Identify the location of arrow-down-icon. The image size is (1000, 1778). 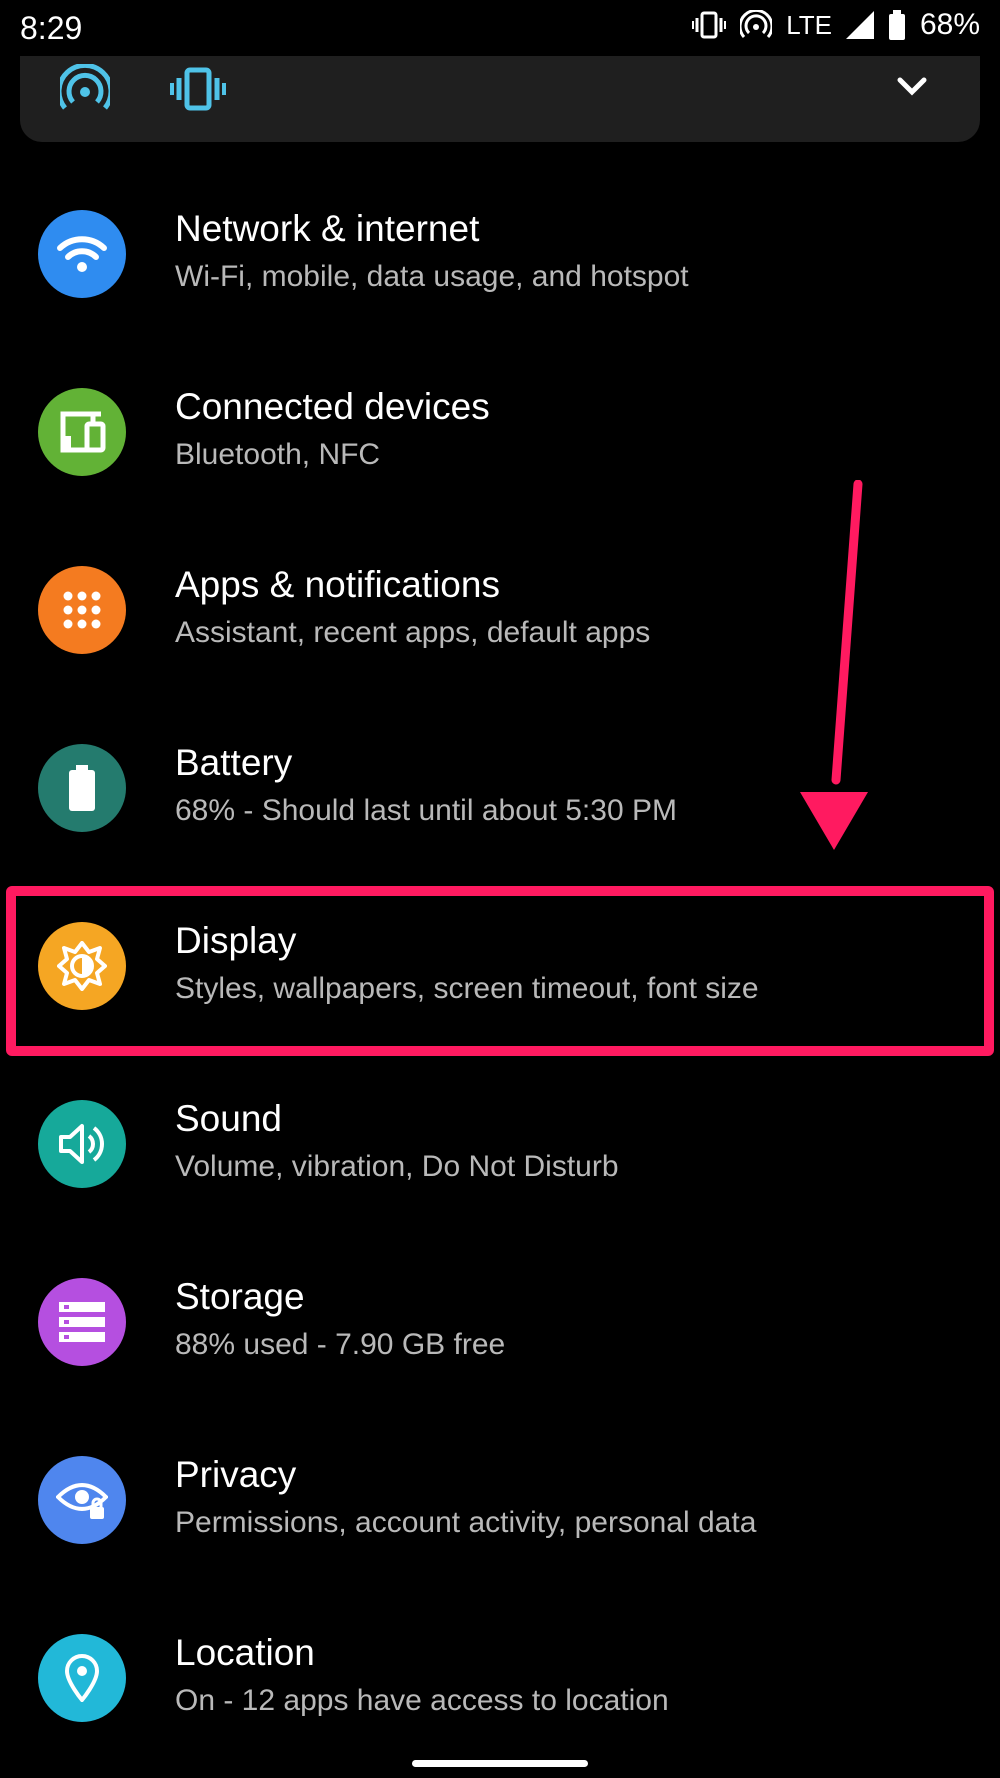
(845, 672).